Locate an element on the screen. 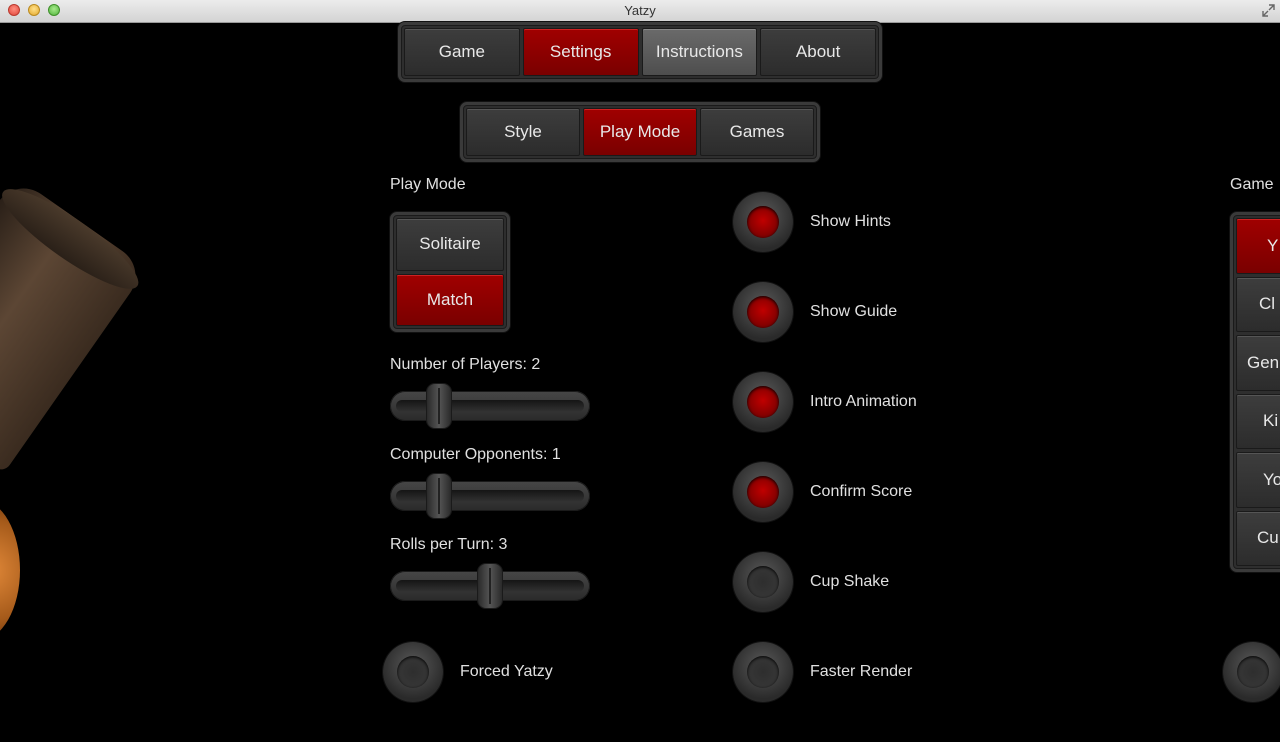  game-type-option: Y is located at coordinates (1258, 246).